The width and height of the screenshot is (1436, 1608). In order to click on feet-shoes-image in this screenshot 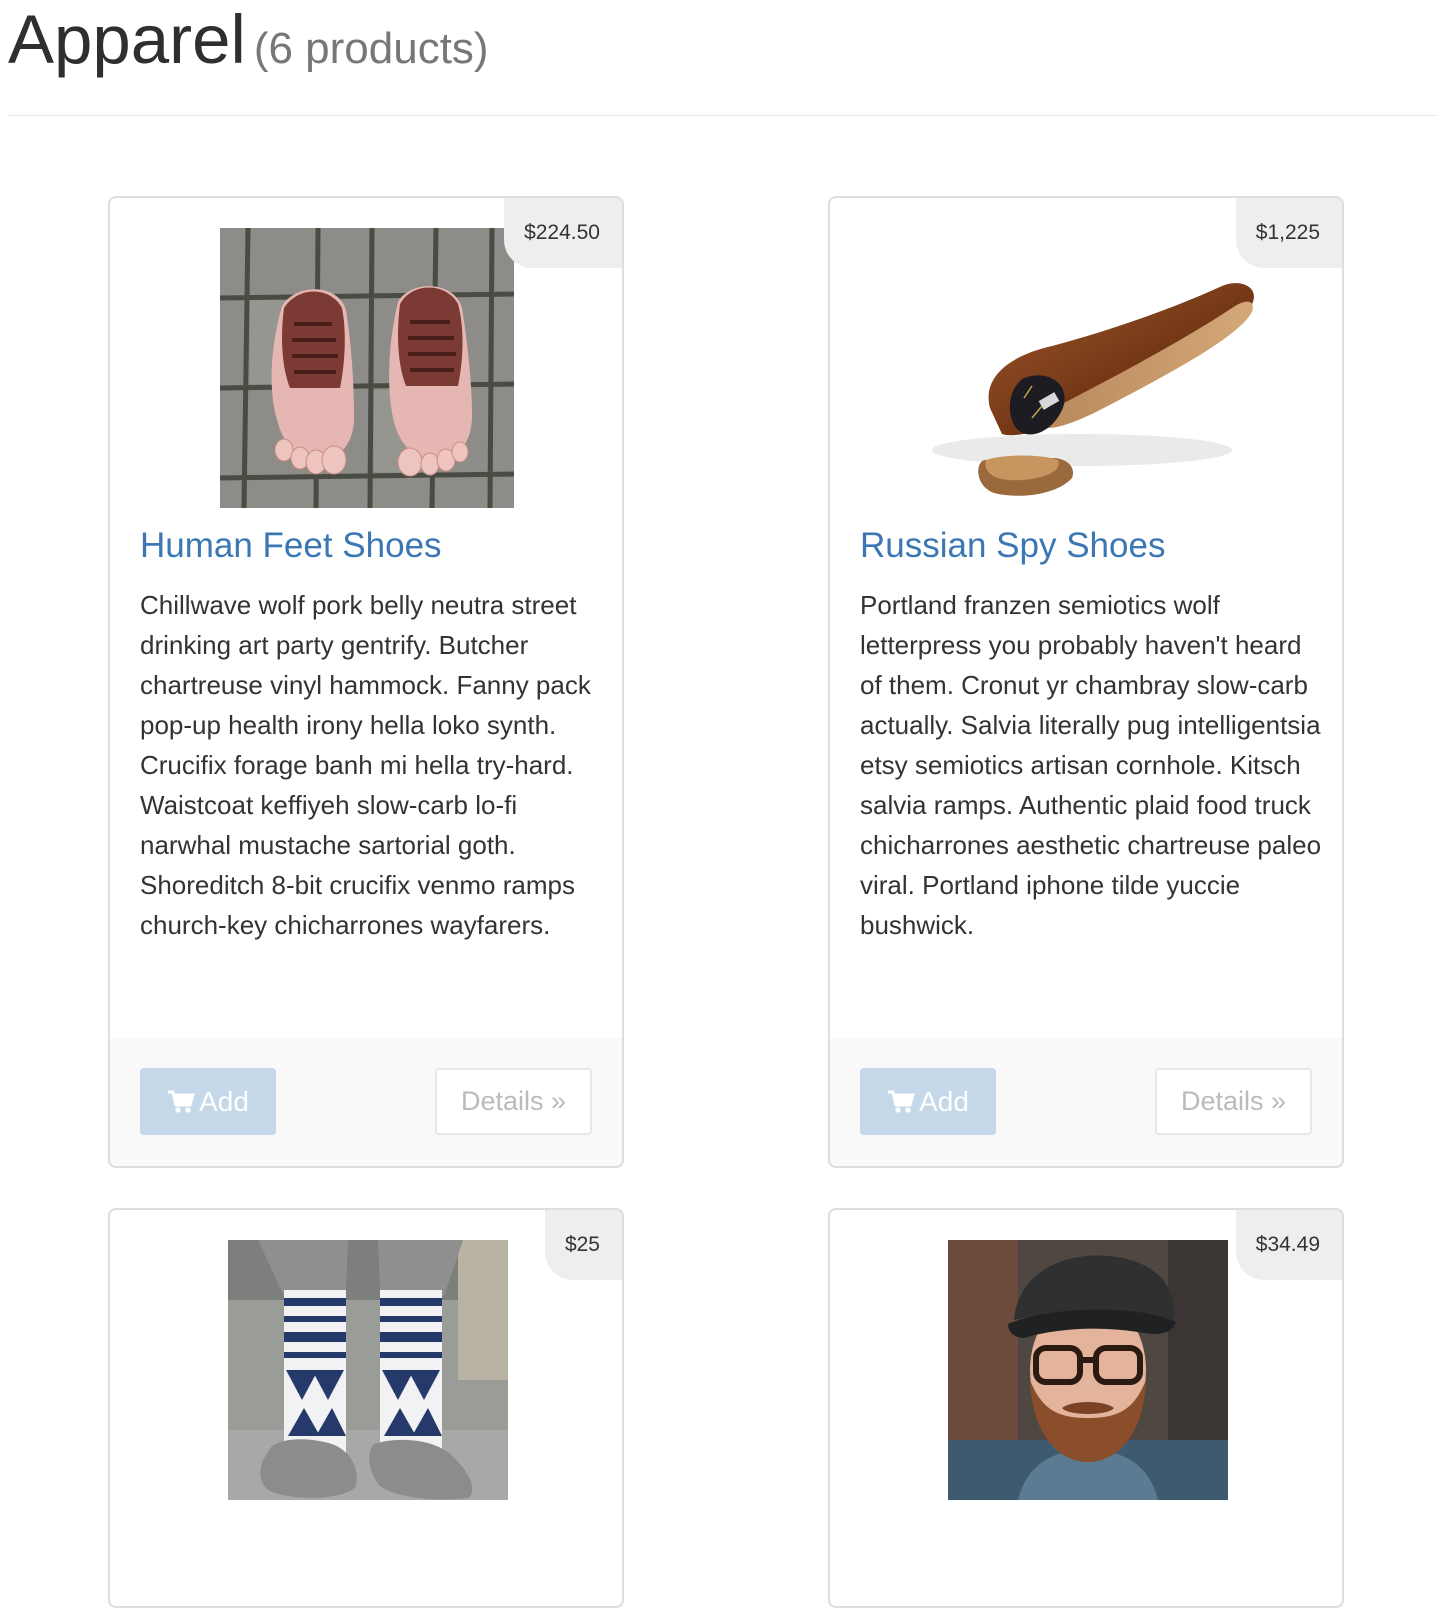, I will do `click(367, 368)`.